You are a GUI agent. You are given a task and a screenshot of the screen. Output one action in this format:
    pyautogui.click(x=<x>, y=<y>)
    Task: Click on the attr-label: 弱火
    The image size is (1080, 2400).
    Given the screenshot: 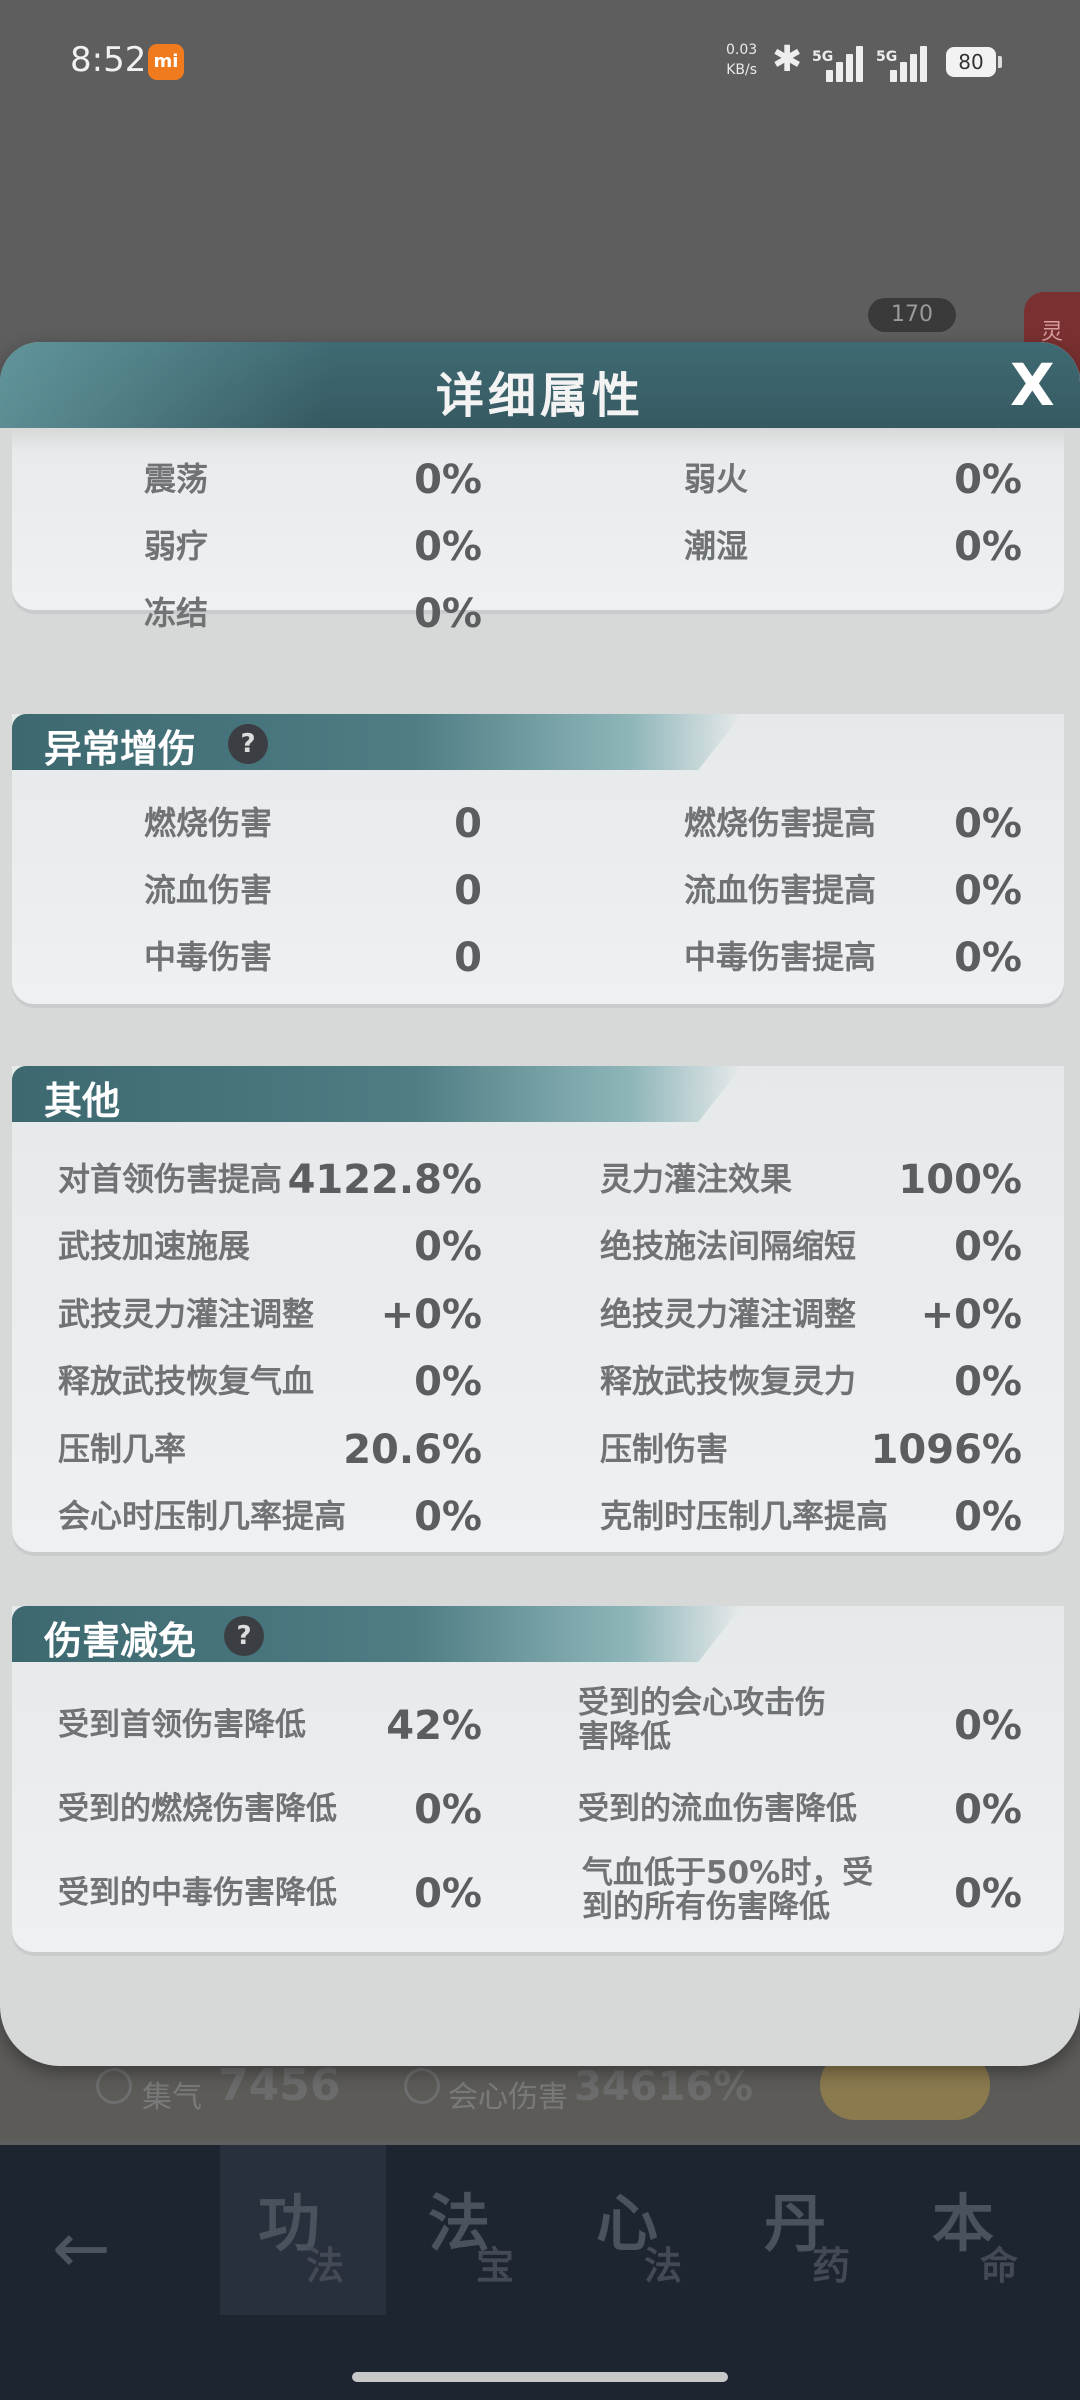 What is the action you would take?
    pyautogui.click(x=716, y=479)
    